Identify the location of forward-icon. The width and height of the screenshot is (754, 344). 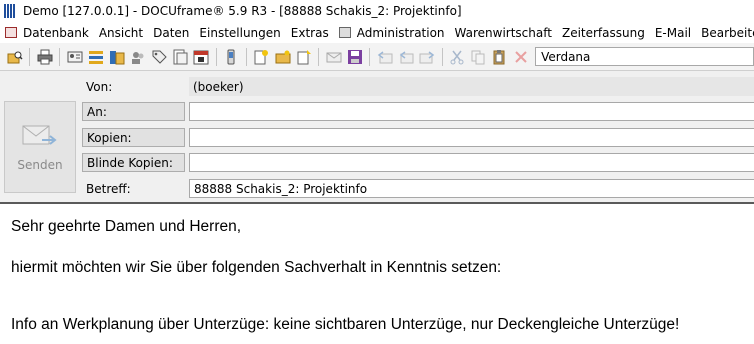
(427, 56).